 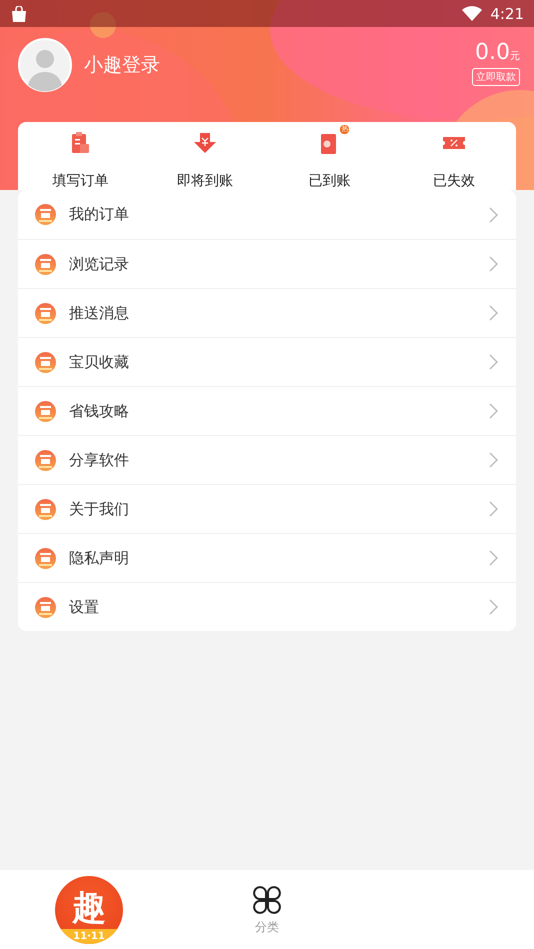 I want to click on status-time: 4:21, so click(x=507, y=13).